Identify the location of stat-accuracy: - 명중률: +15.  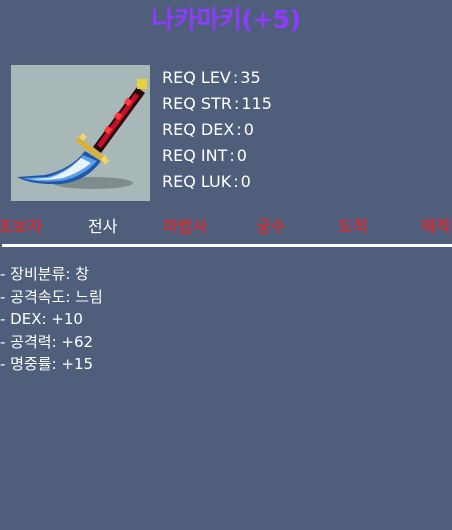
(47, 364).